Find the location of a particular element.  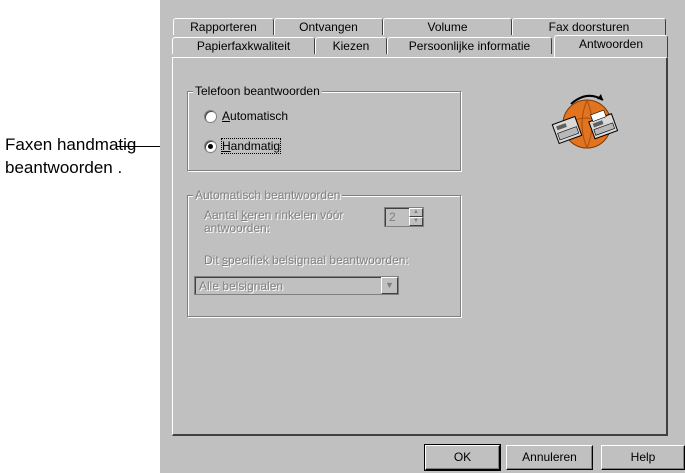

tab-kiezen: Kiezen is located at coordinates (351, 45).